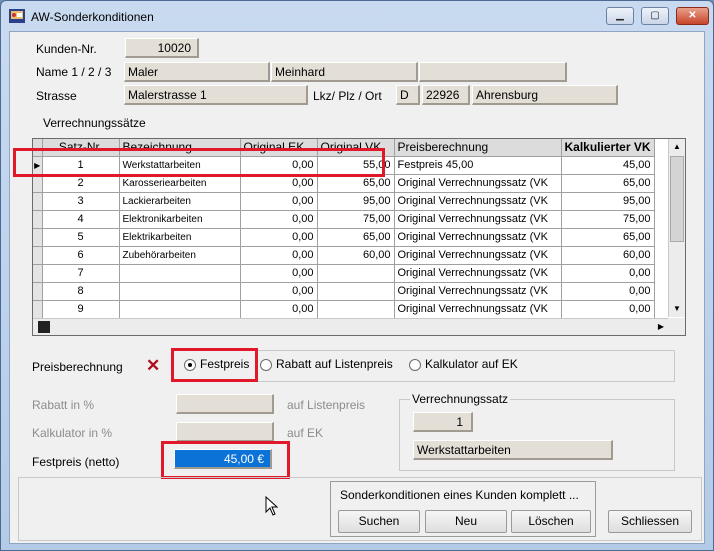 The width and height of the screenshot is (714, 551). What do you see at coordinates (415, 365) in the screenshot?
I see `radio-kalkulator-ek` at bounding box center [415, 365].